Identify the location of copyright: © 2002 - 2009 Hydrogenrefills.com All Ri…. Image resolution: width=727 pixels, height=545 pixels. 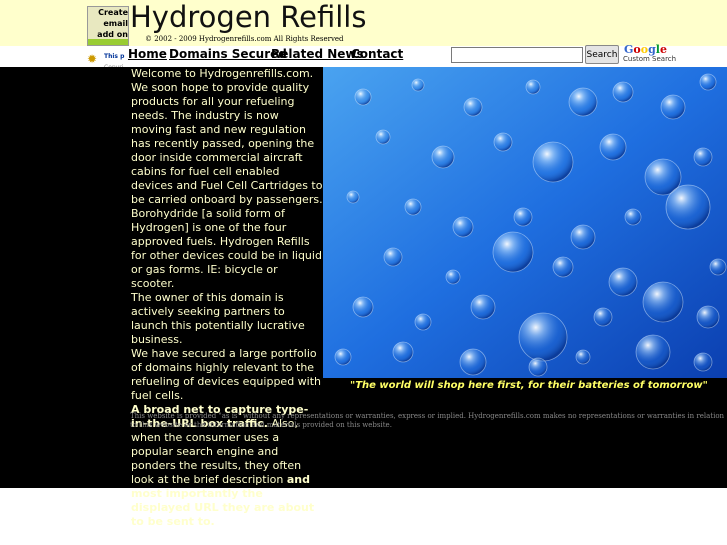
(244, 39).